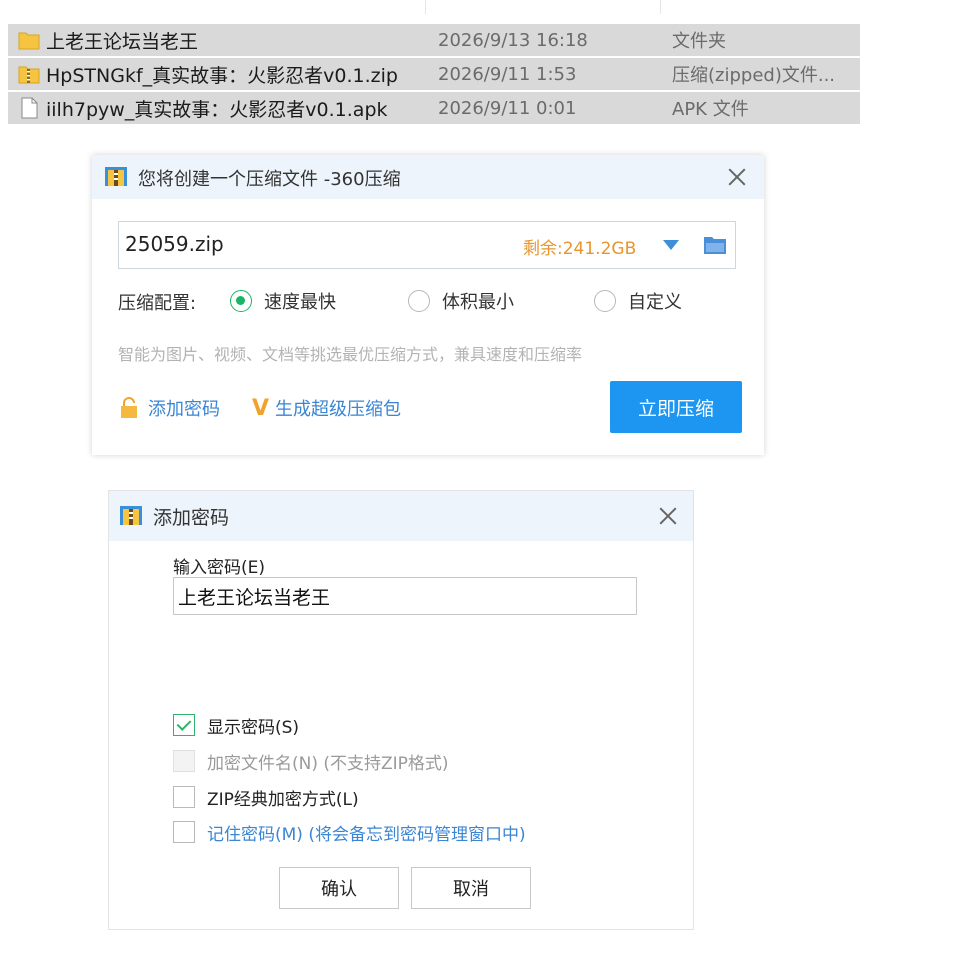 This screenshot has width=960, height=968. What do you see at coordinates (184, 409) in the screenshot?
I see `add-password-label: 添加密码` at bounding box center [184, 409].